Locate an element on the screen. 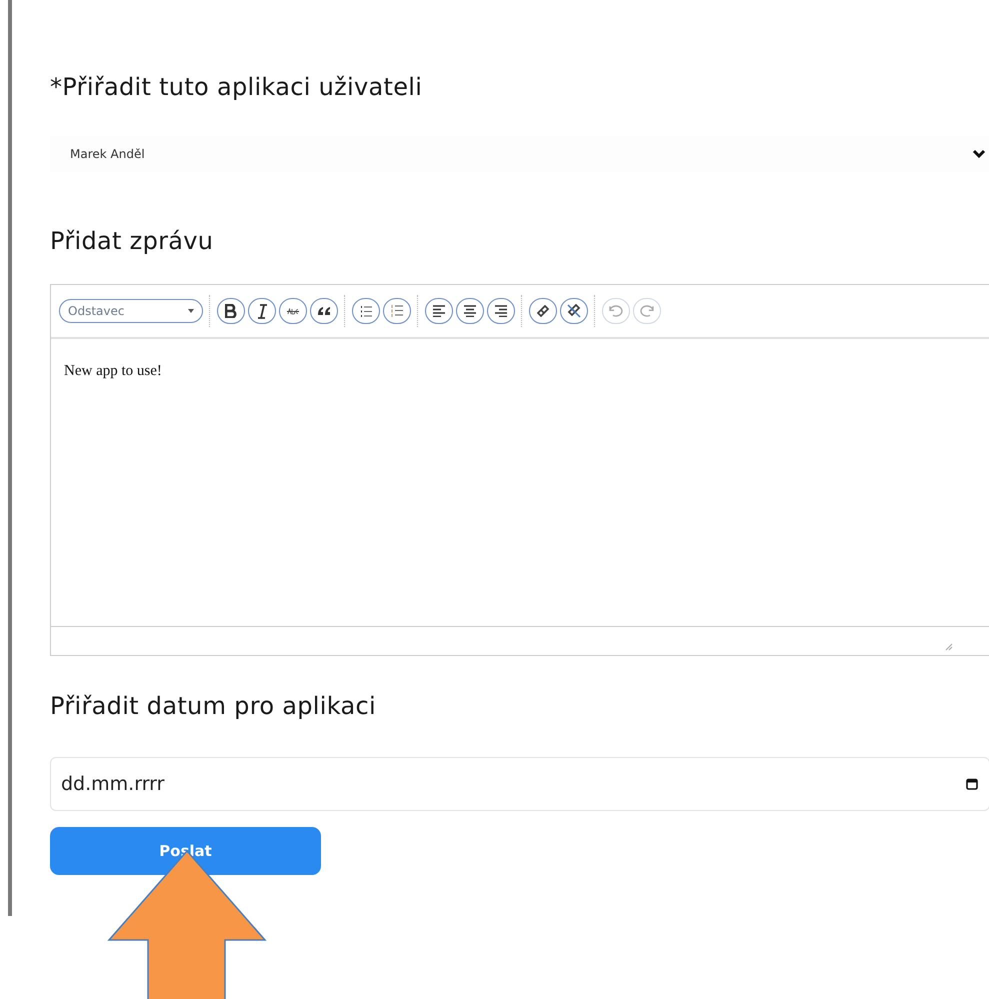 This screenshot has width=989, height=999. date-input: dd.mm.rrrr is located at coordinates (519, 784).